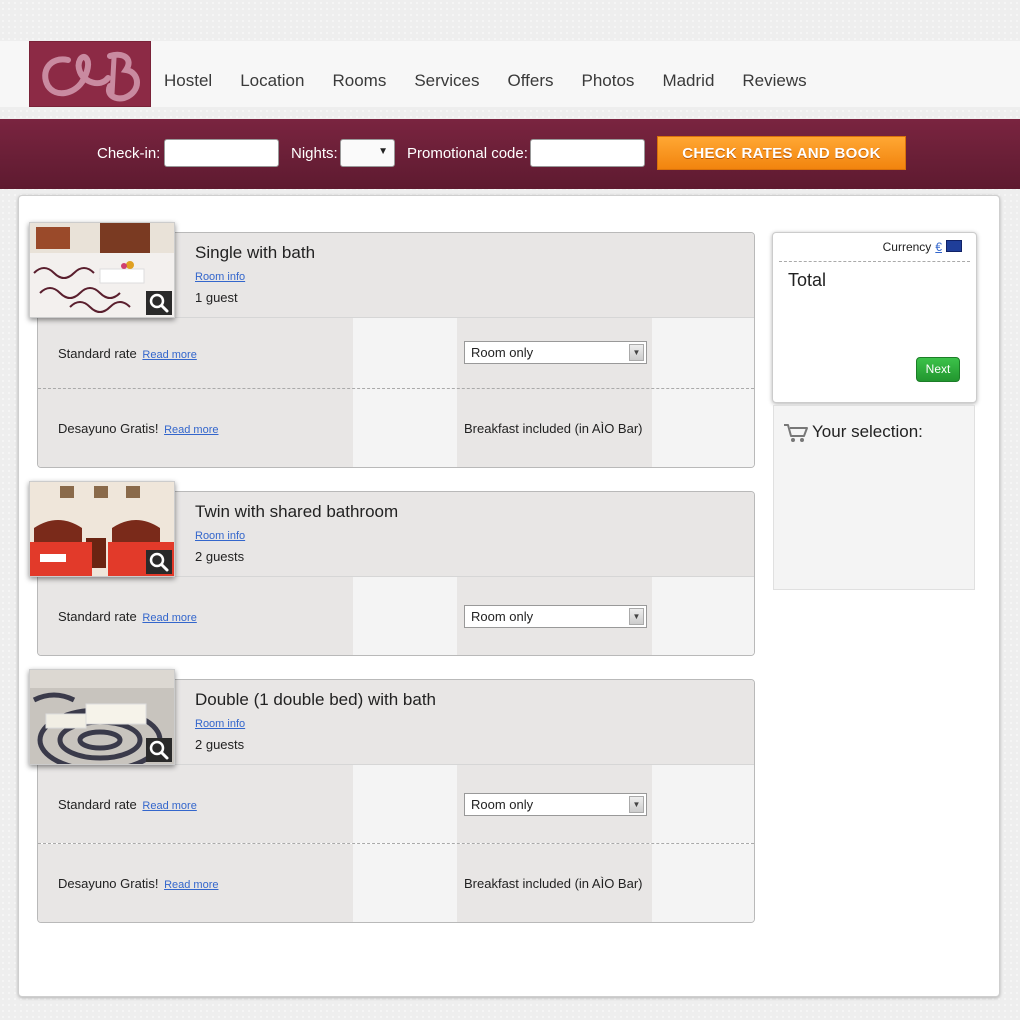 The image size is (1020, 1020). What do you see at coordinates (867, 431) in the screenshot?
I see `your-selection-title: Your selection:` at bounding box center [867, 431].